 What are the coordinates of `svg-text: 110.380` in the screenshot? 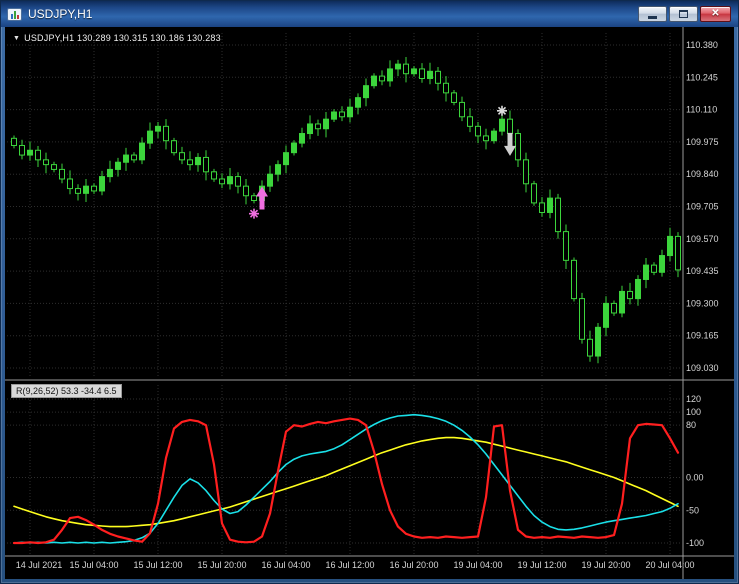 It's located at (702, 45).